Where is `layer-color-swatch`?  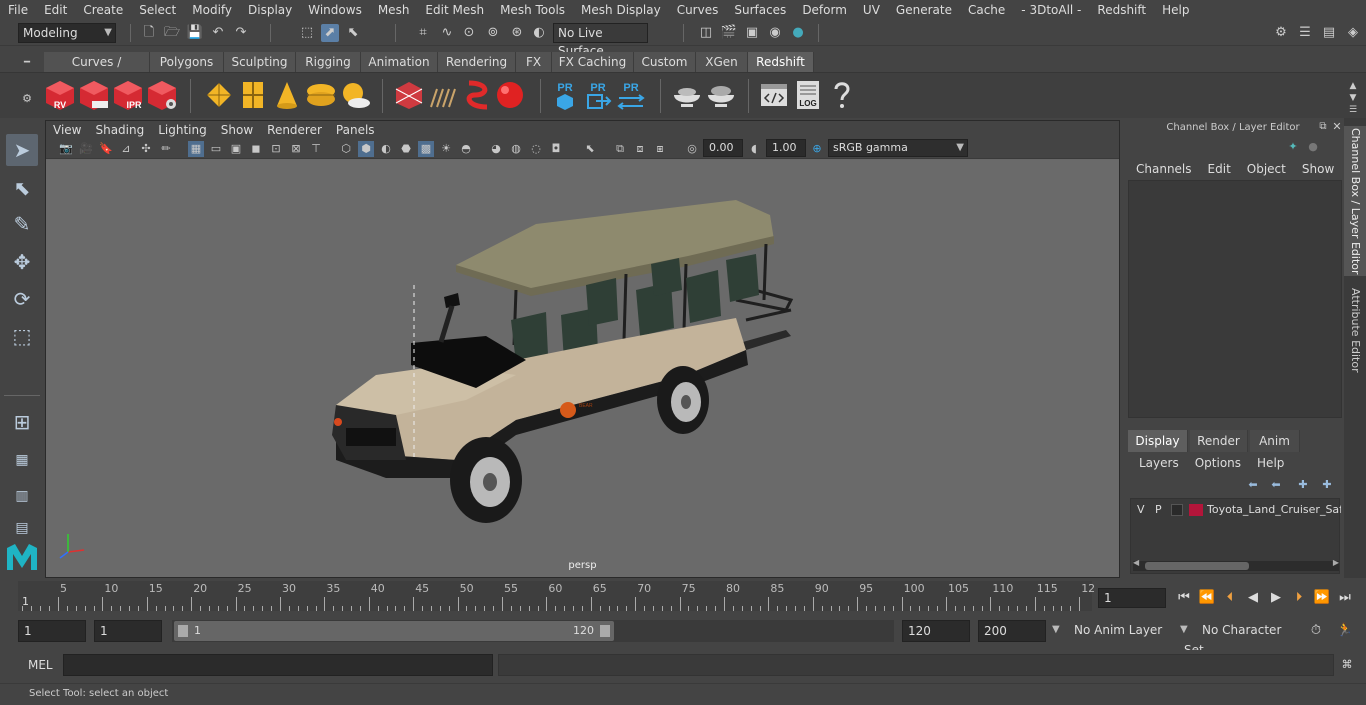 layer-color-swatch is located at coordinates (1196, 510).